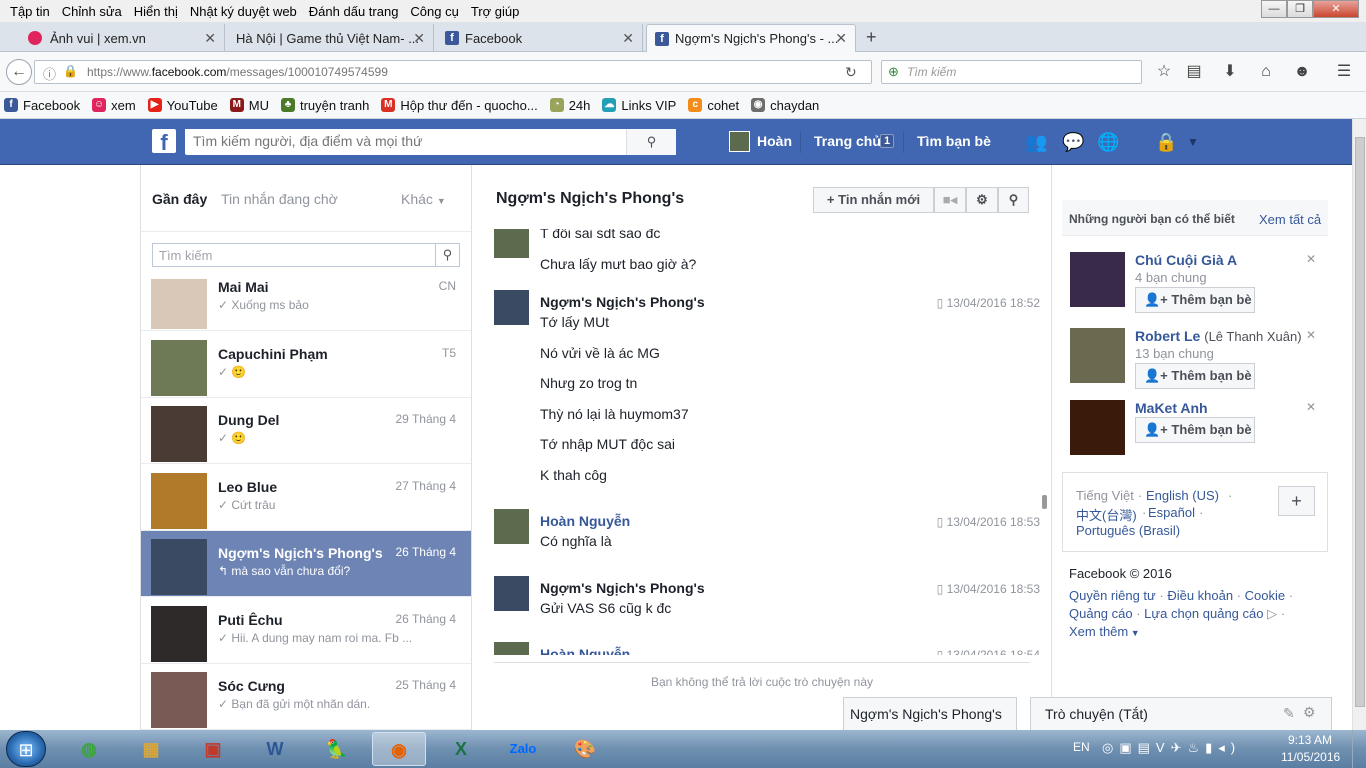  Describe the element at coordinates (30, 11) in the screenshot. I see `menu-file: Tập tin` at that location.